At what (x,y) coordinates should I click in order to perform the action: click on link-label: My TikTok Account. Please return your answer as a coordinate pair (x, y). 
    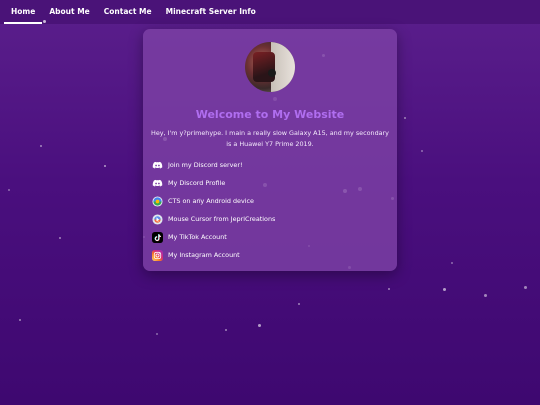
    Looking at the image, I should click on (197, 237).